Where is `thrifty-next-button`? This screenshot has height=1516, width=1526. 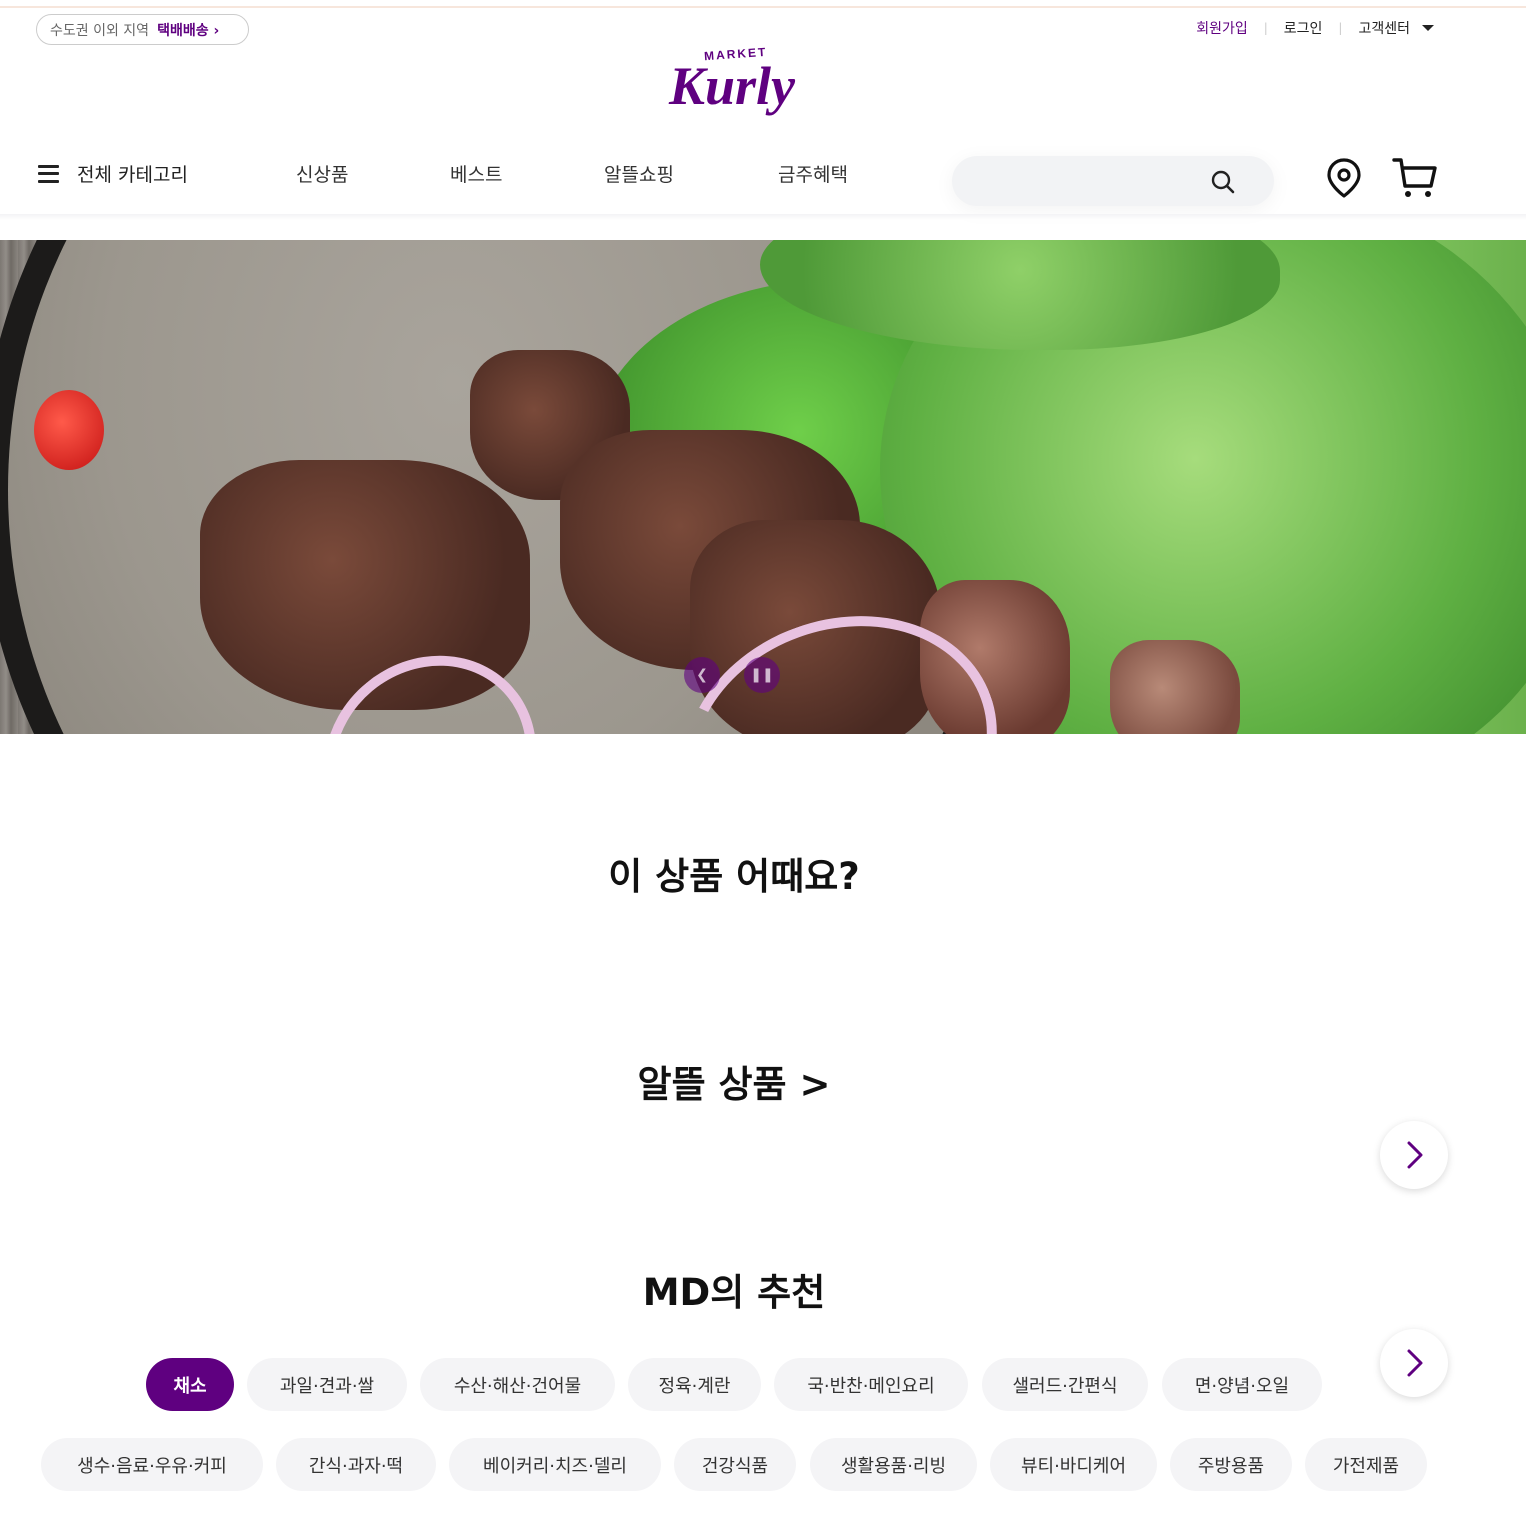
thrifty-next-button is located at coordinates (1414, 1155).